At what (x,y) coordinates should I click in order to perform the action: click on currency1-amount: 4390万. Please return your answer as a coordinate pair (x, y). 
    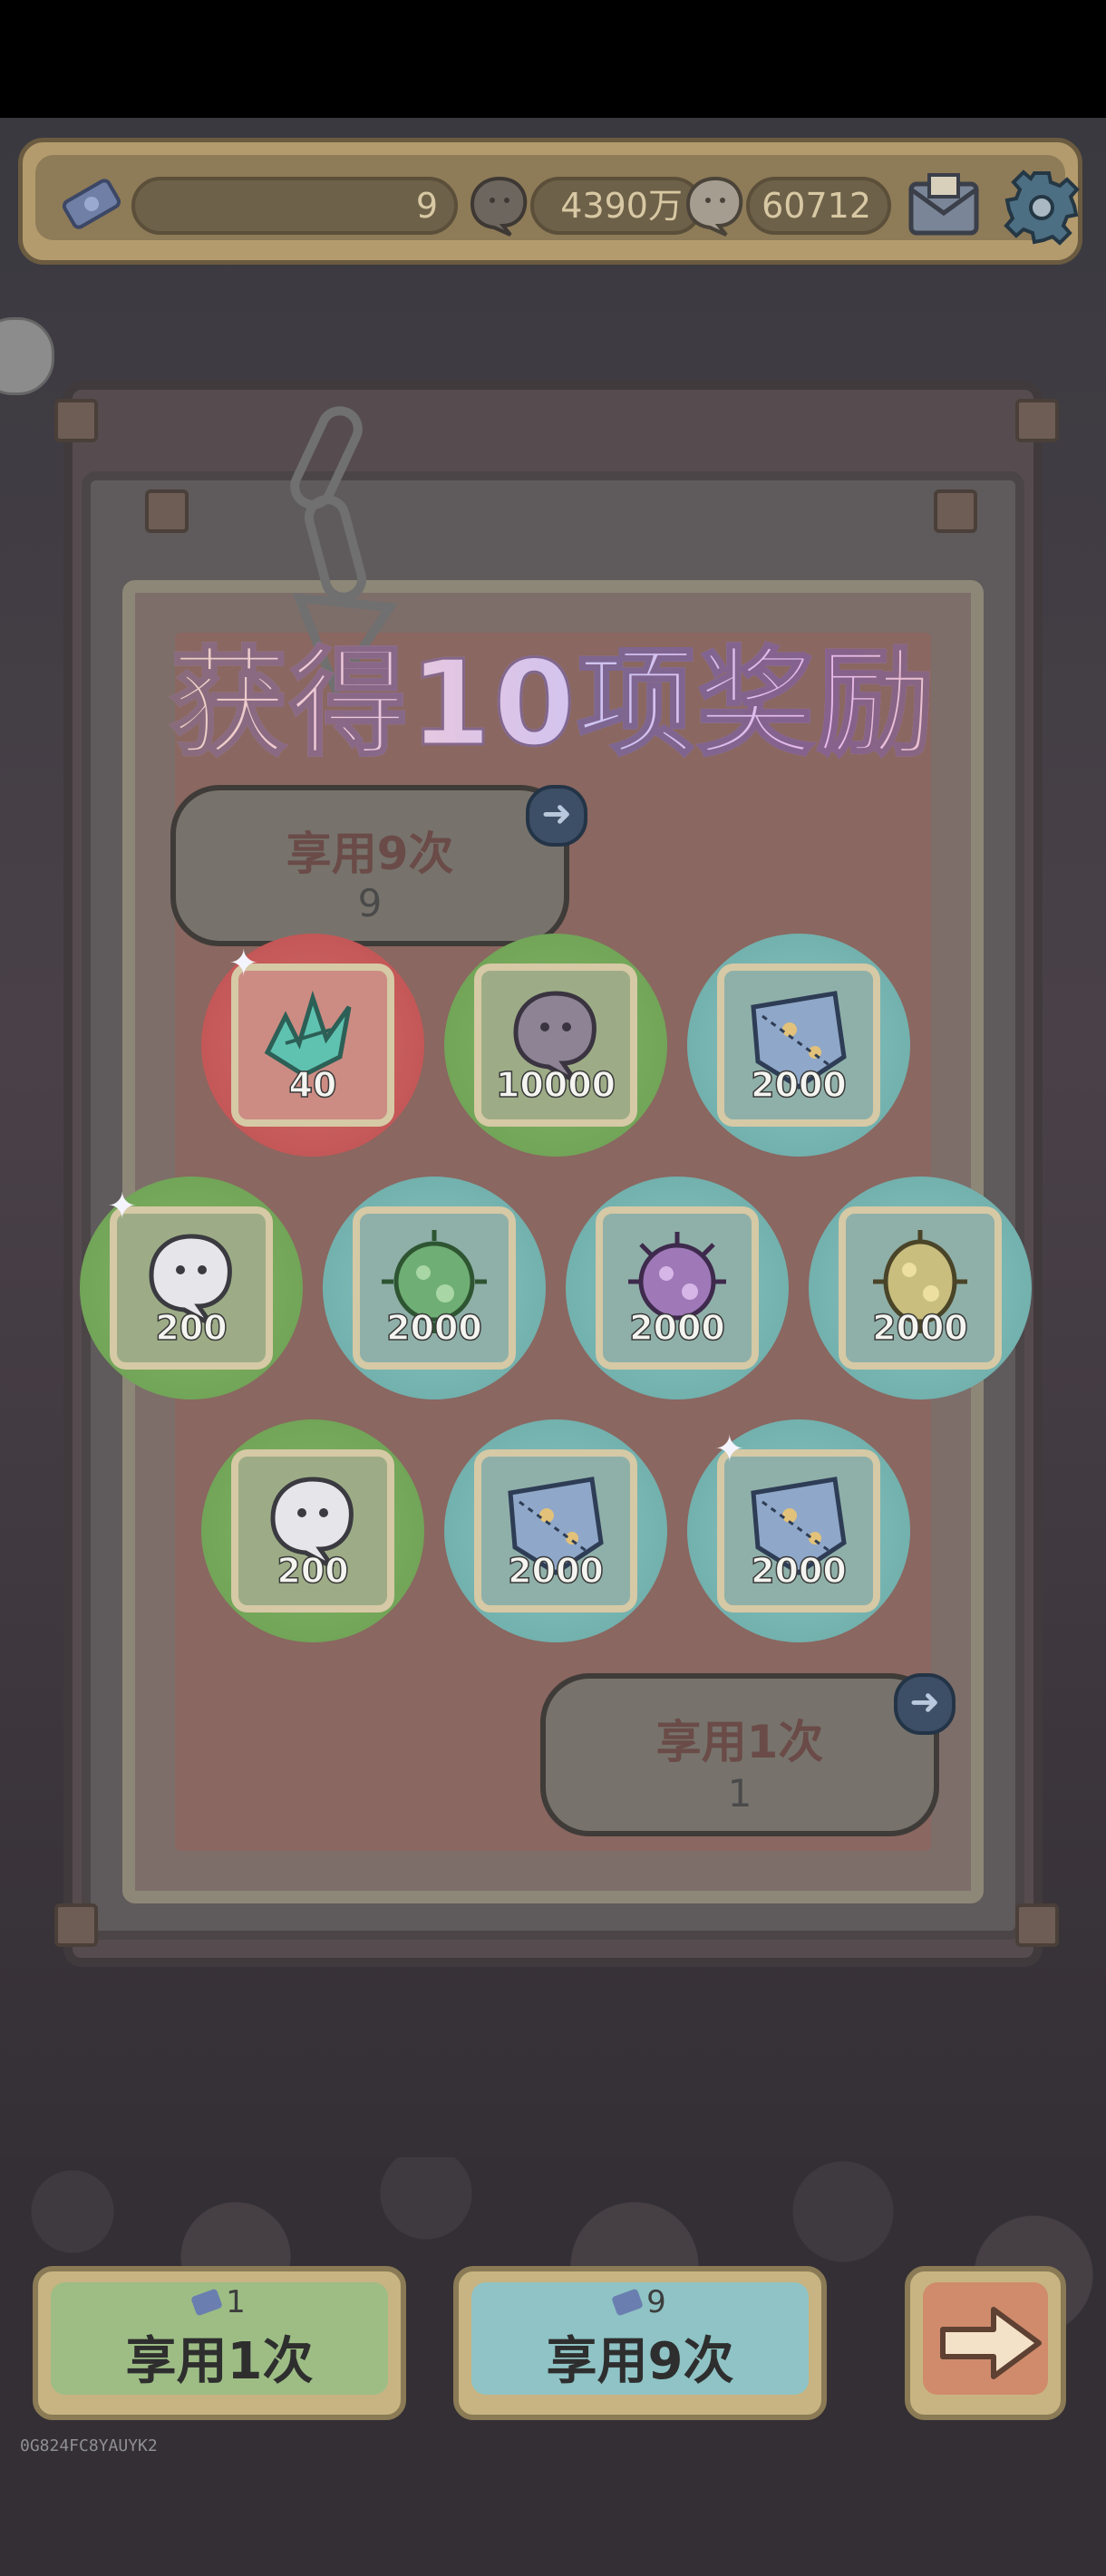
    Looking at the image, I should click on (616, 206).